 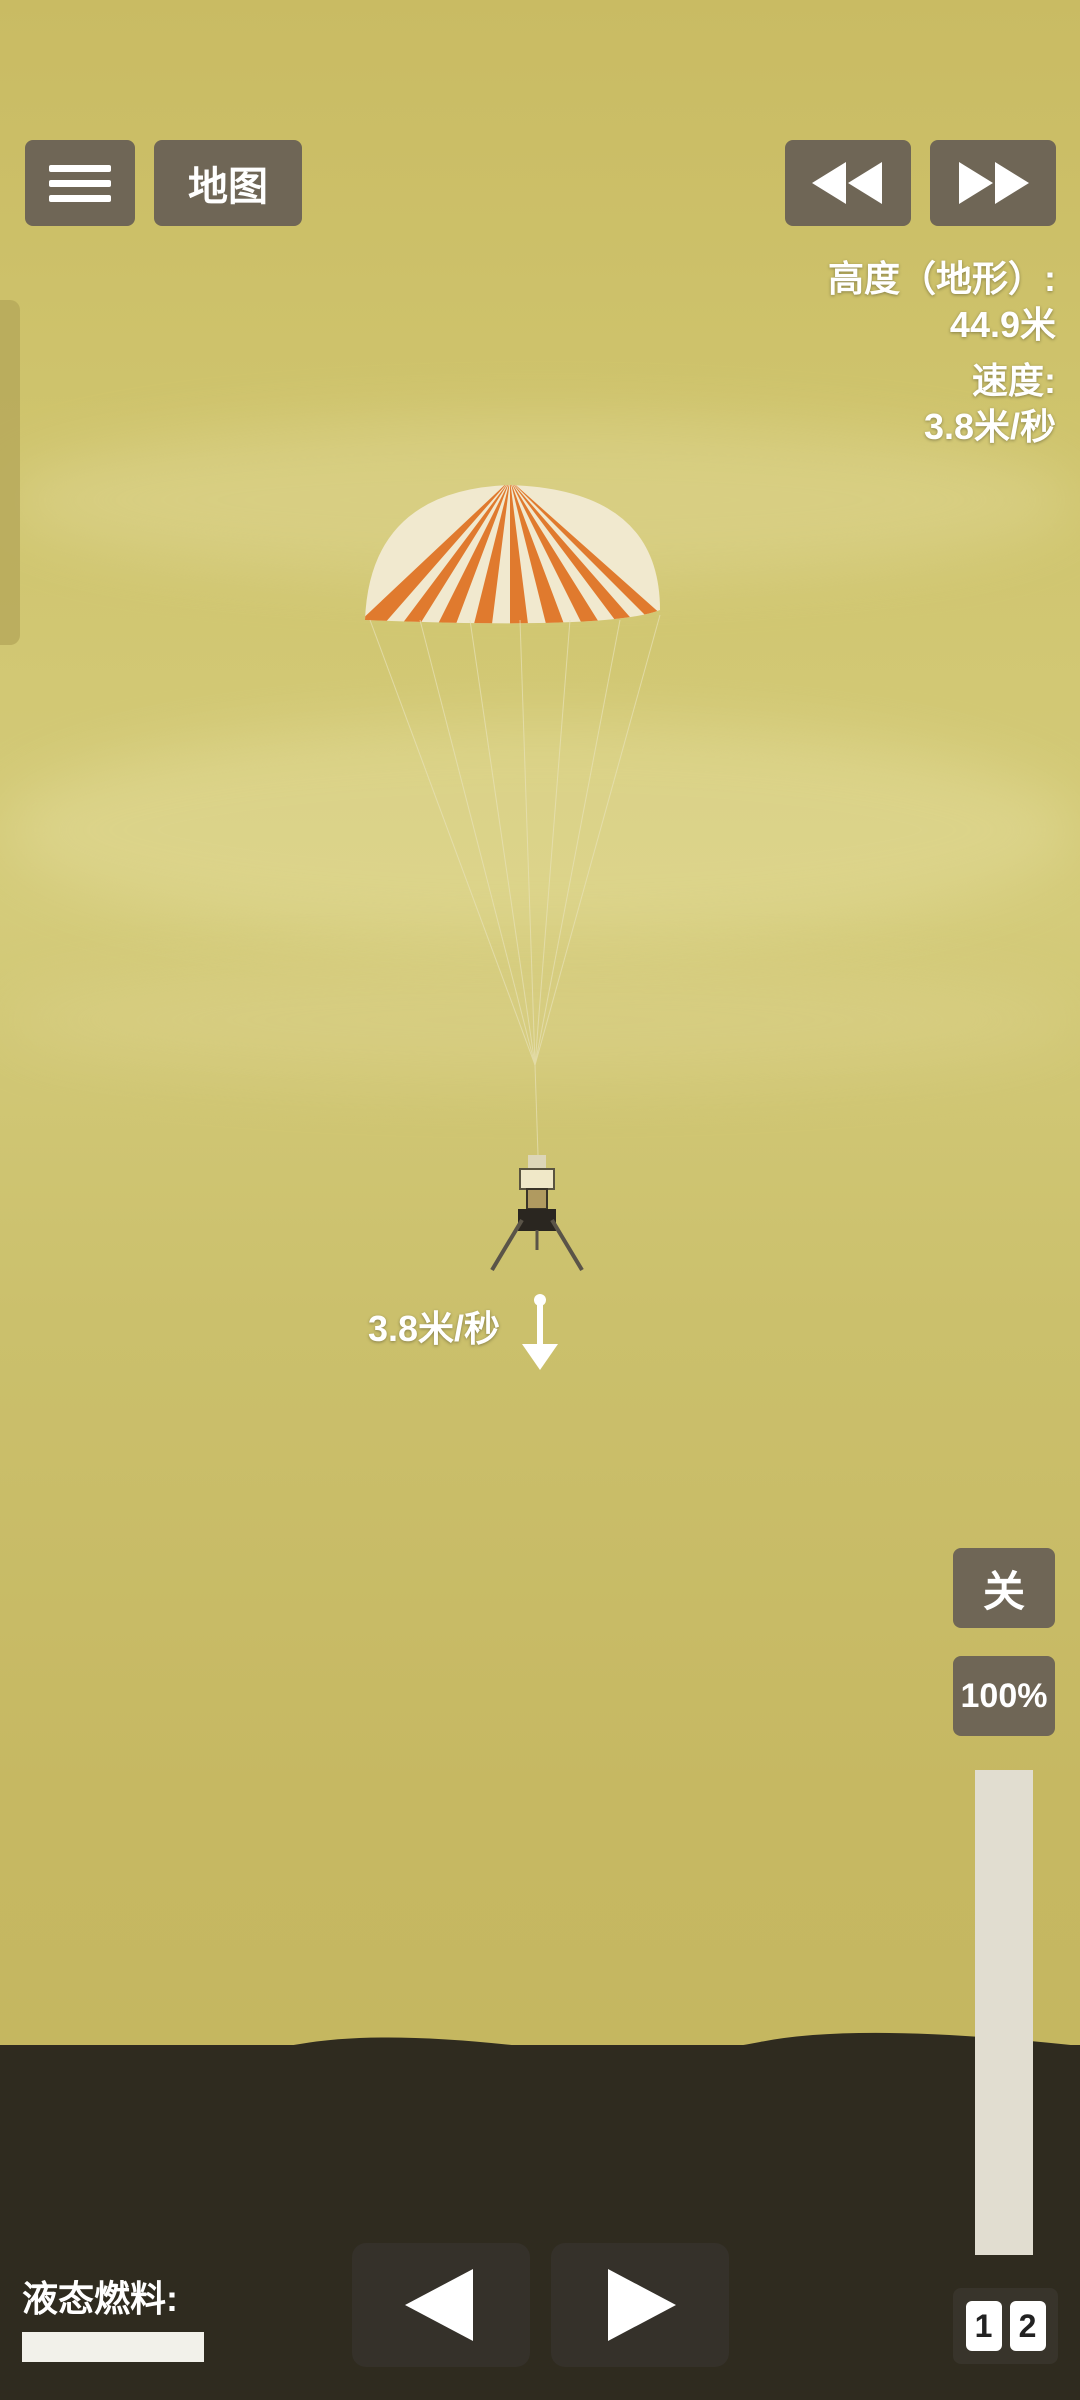 I want to click on throttle-fill, so click(x=1004, y=2012).